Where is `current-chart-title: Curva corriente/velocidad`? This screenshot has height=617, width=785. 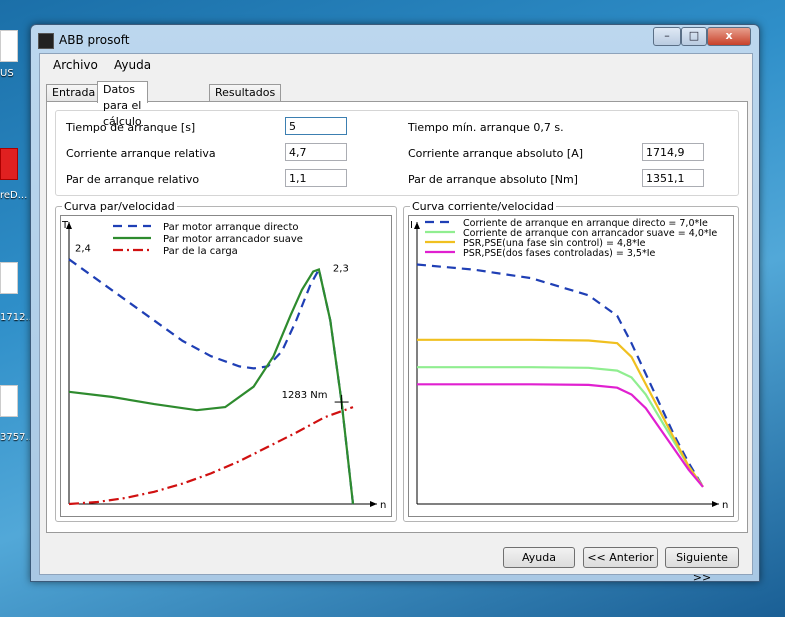
current-chart-title: Curva corriente/velocidad is located at coordinates (483, 206).